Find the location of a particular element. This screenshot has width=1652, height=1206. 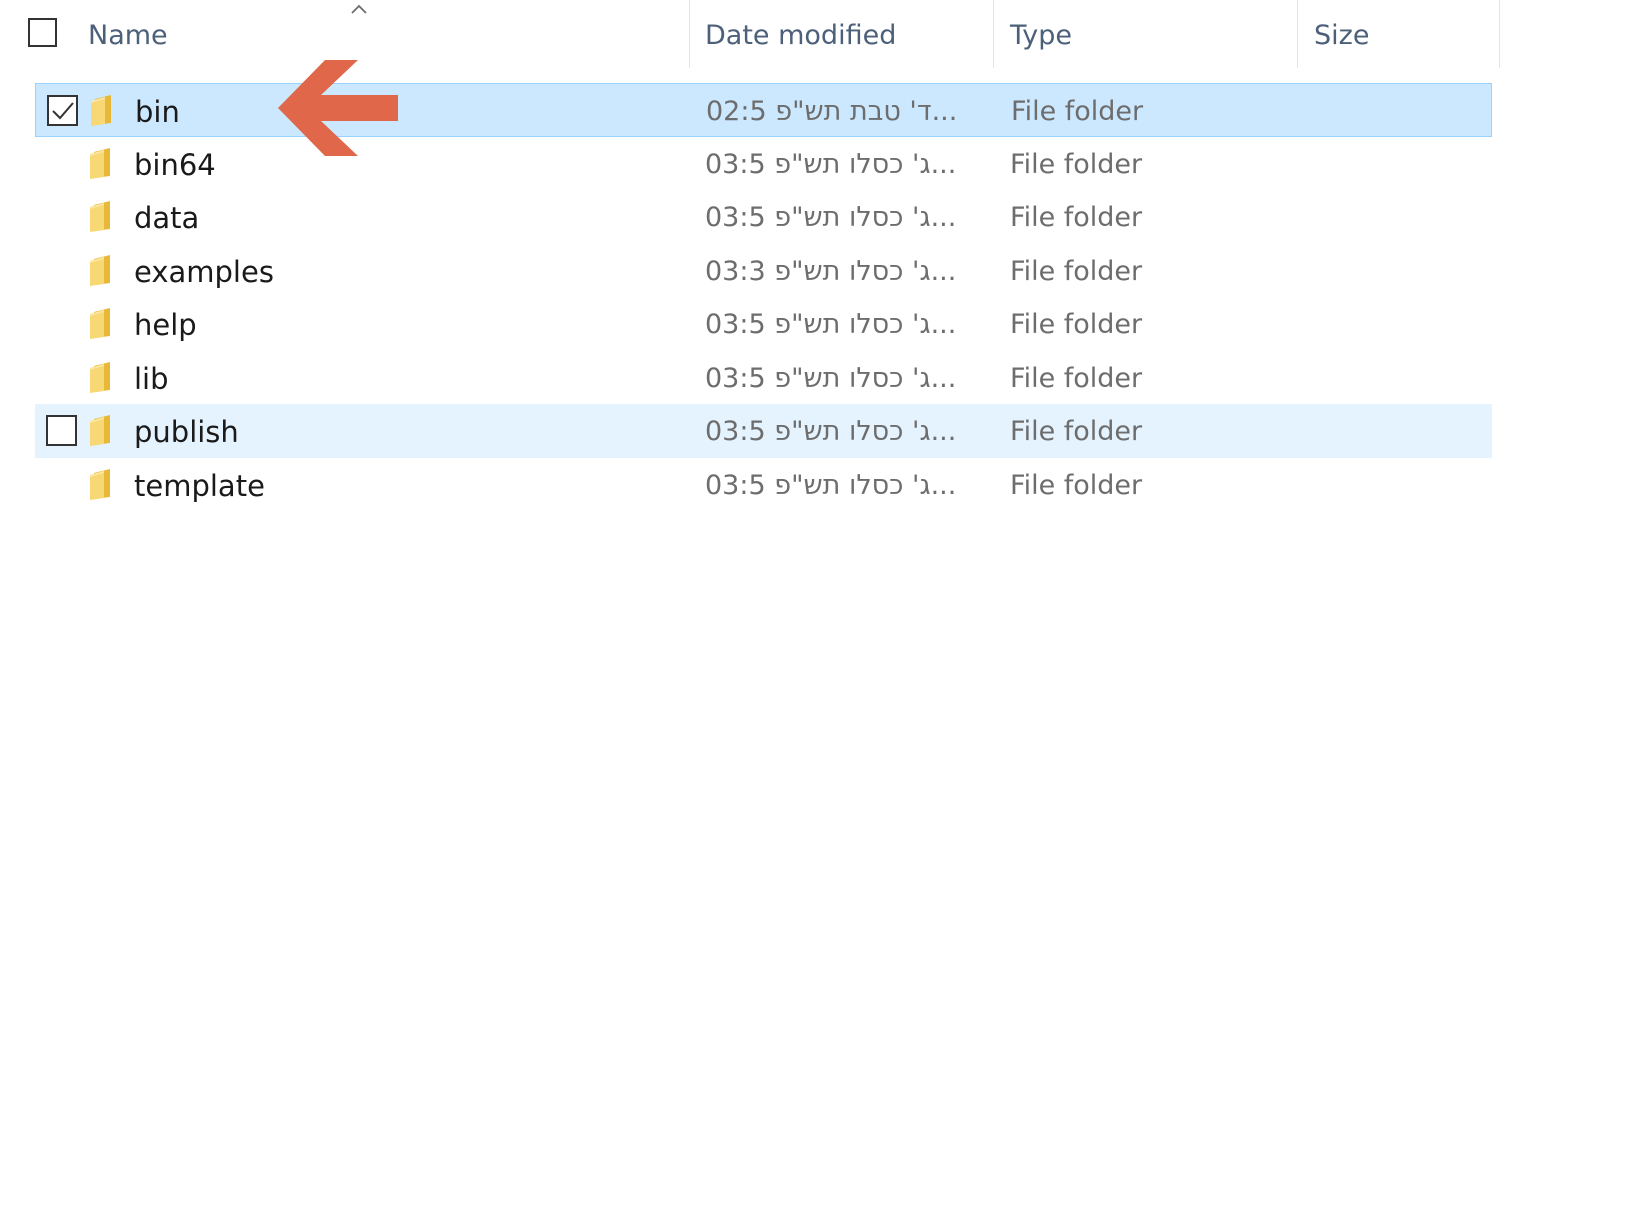

file-name: bin is located at coordinates (157, 112).